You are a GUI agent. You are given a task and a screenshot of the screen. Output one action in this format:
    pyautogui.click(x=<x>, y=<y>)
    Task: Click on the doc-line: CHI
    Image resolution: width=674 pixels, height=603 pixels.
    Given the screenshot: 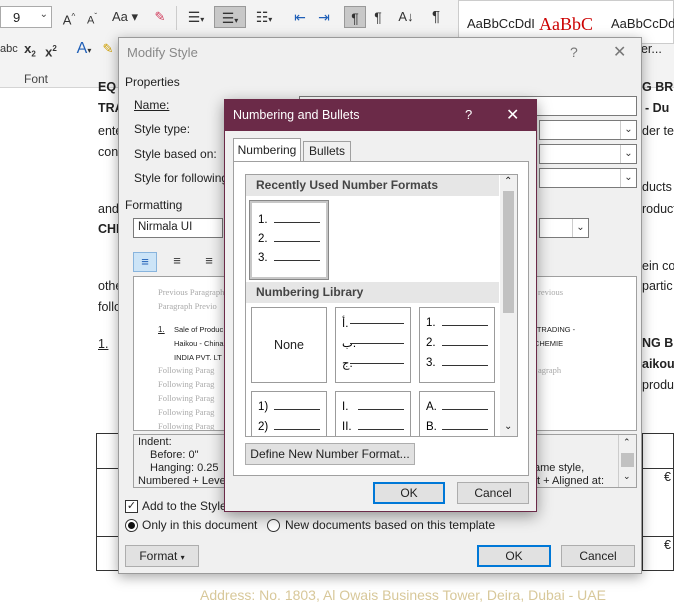 What is the action you would take?
    pyautogui.click(x=109, y=229)
    